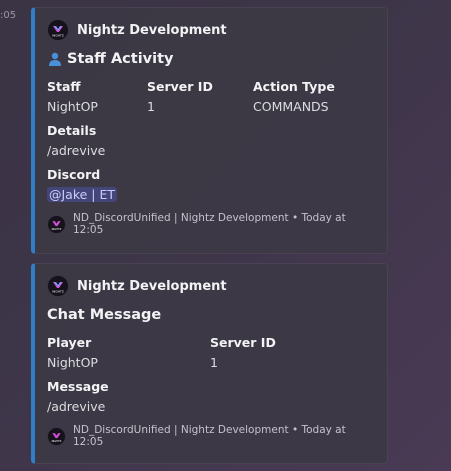 This screenshot has height=471, width=451. I want to click on embed-fields: Player NightOP Server ID 1, so click(211, 353).